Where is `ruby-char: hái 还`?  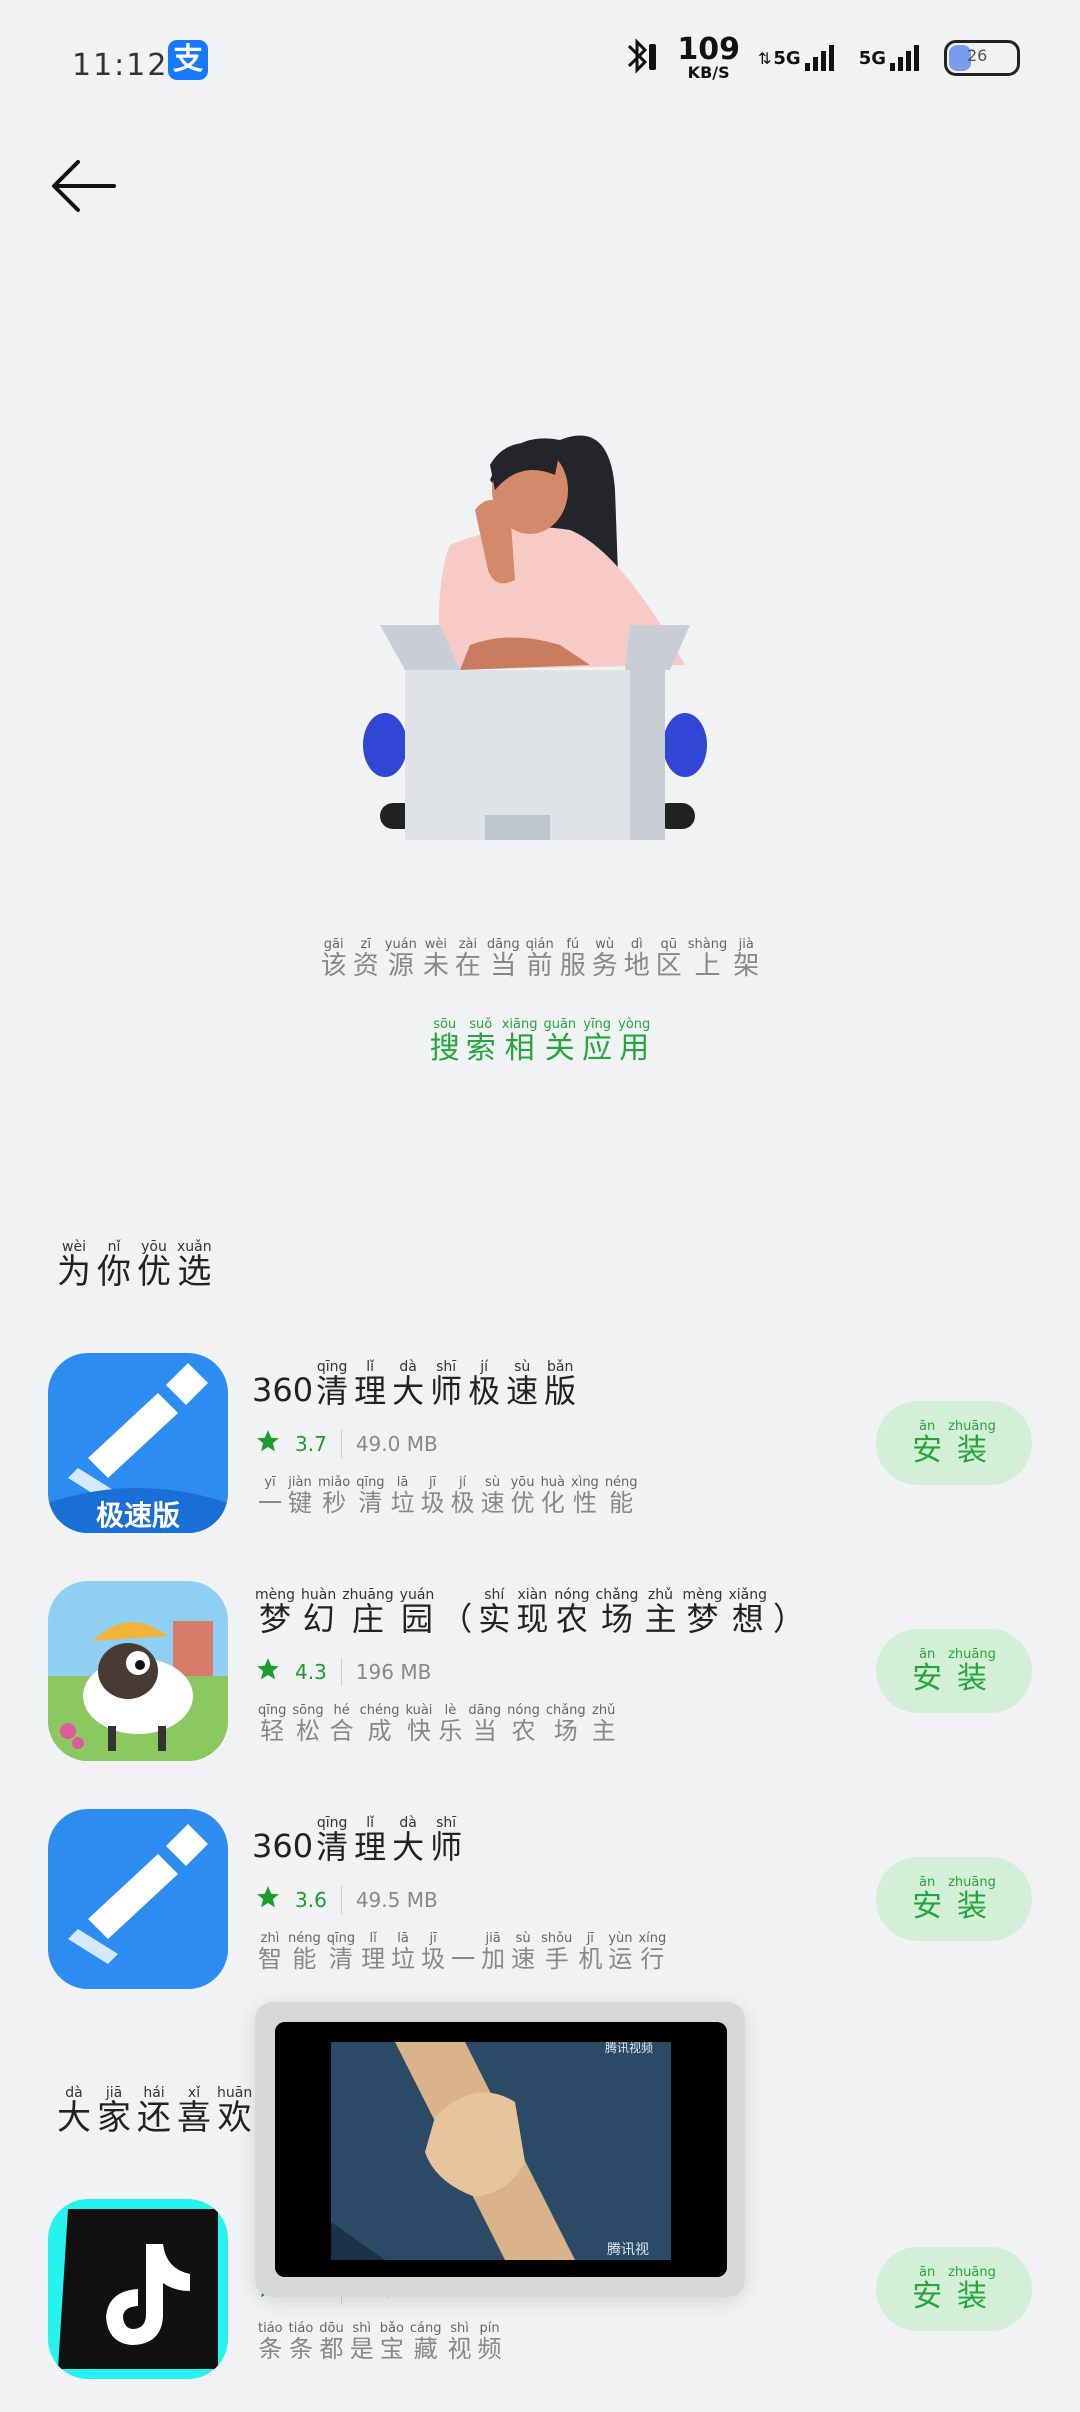
ruby-char: hái 还 is located at coordinates (154, 2111).